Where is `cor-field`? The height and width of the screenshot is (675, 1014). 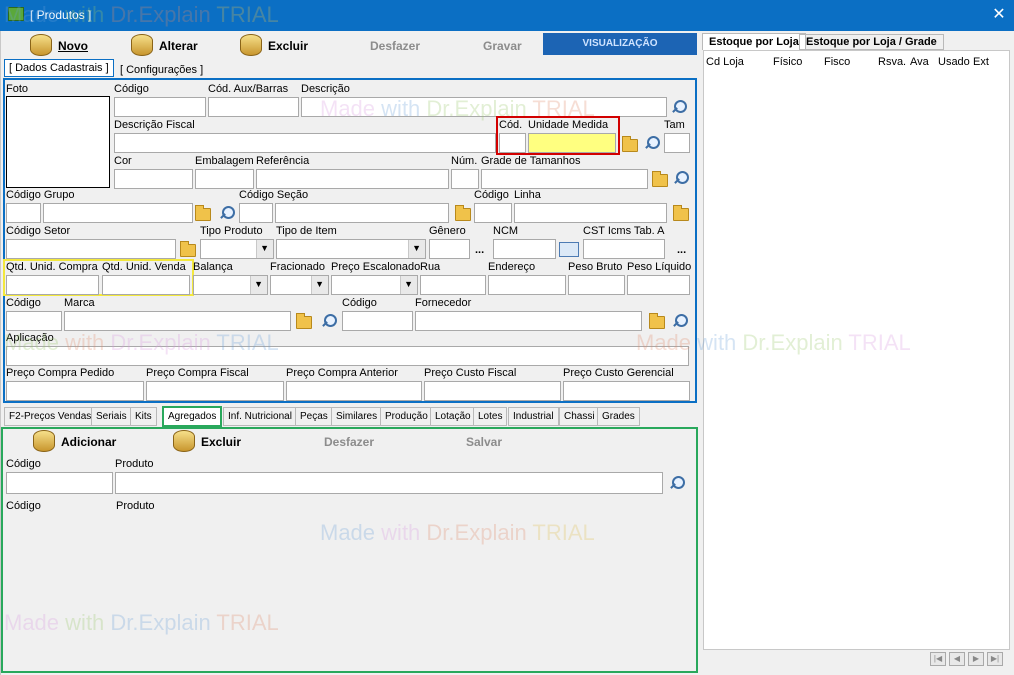 cor-field is located at coordinates (153, 179).